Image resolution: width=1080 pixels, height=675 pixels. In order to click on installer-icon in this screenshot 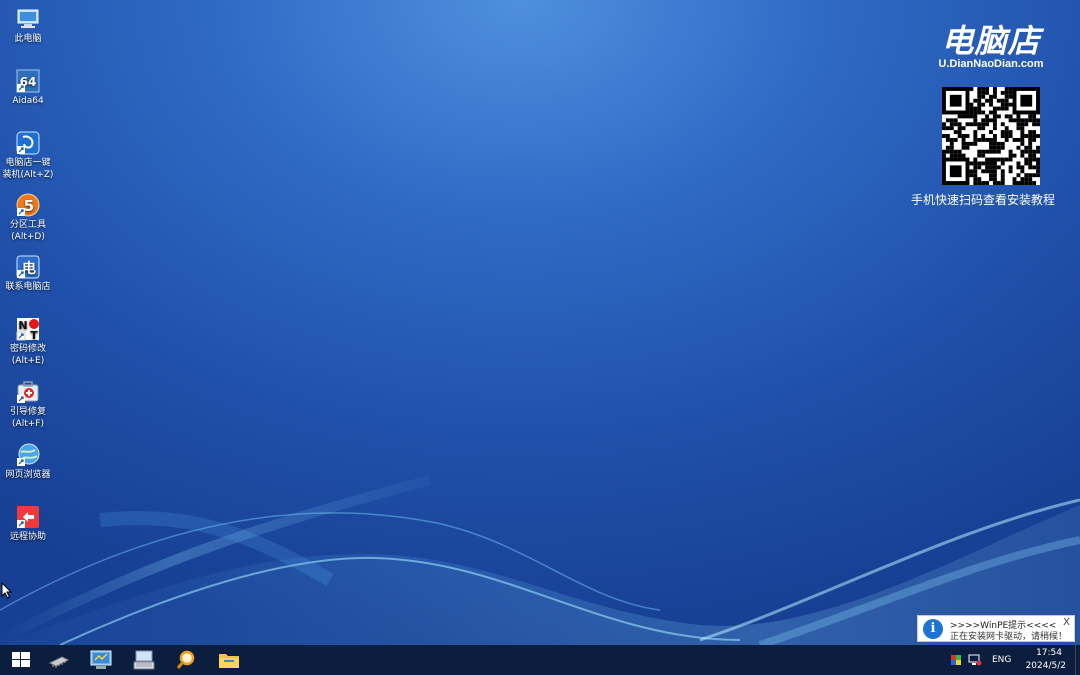, I will do `click(28, 143)`.